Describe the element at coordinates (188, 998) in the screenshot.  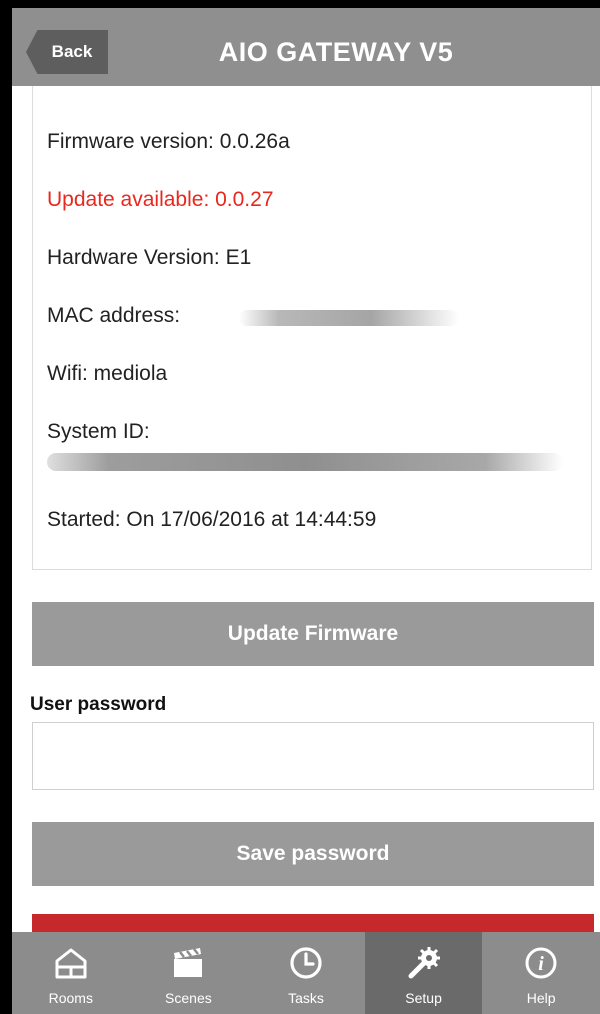
I see `tab-label: Scenes` at that location.